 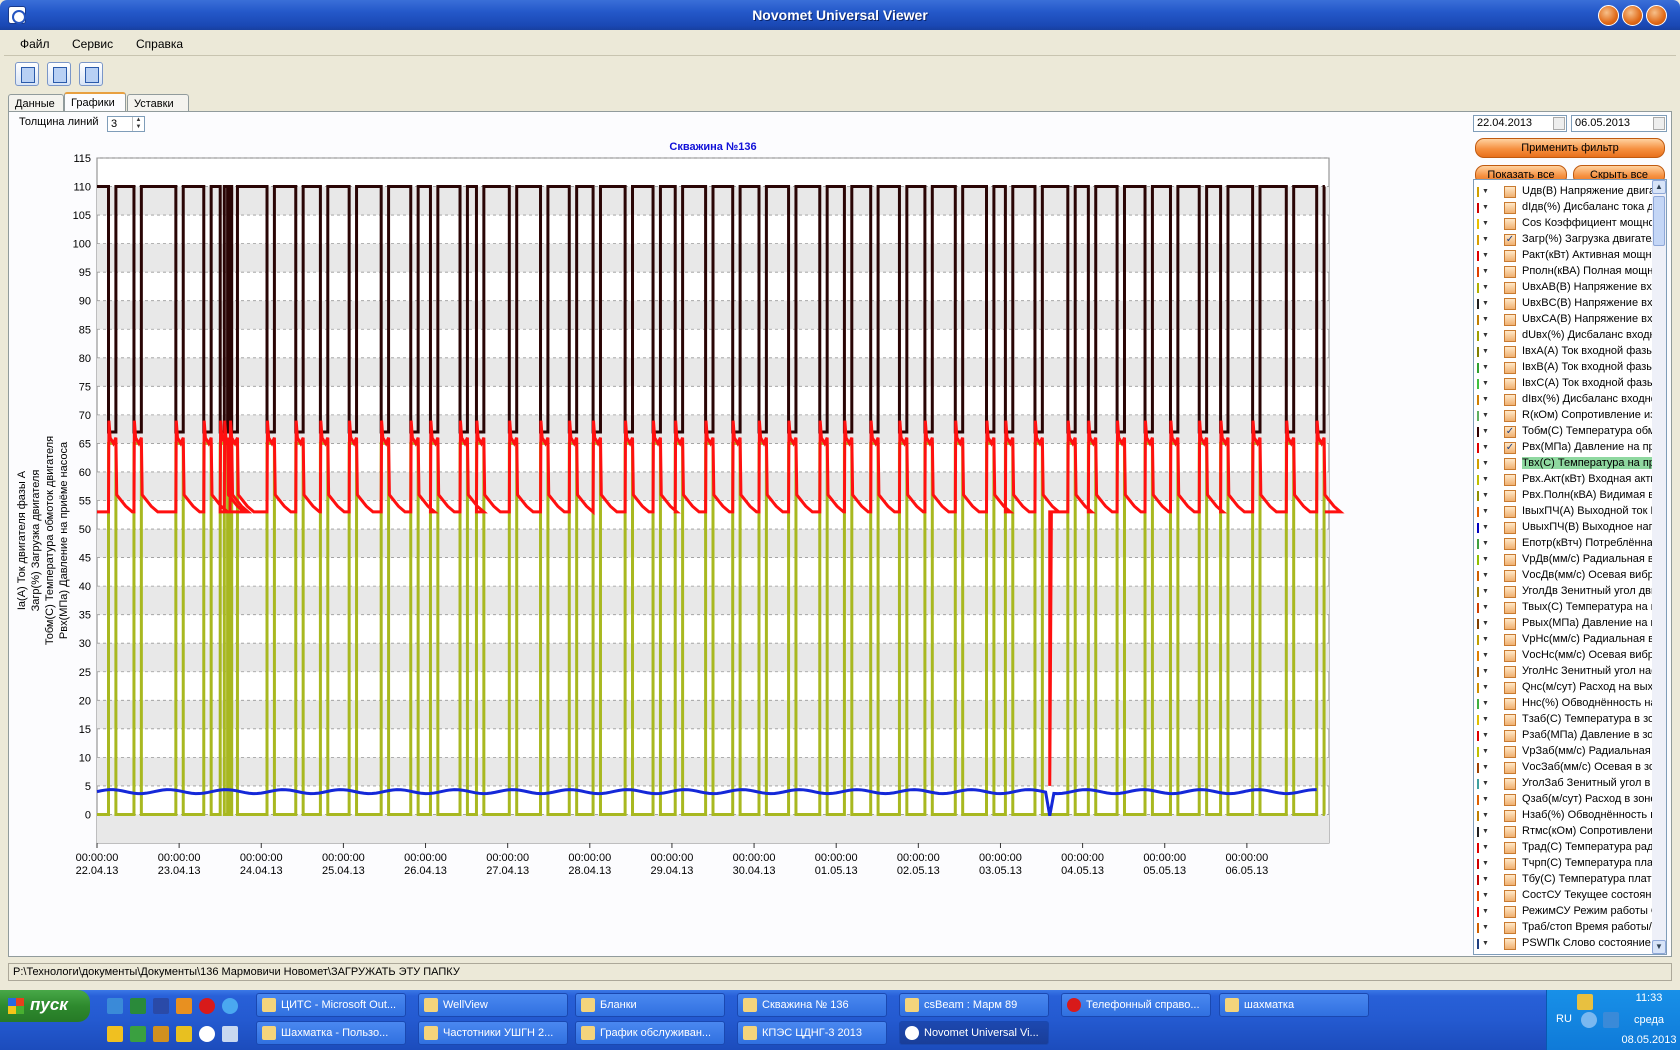 I want to click on date-from-field: 22.04.2013, so click(x=1520, y=123).